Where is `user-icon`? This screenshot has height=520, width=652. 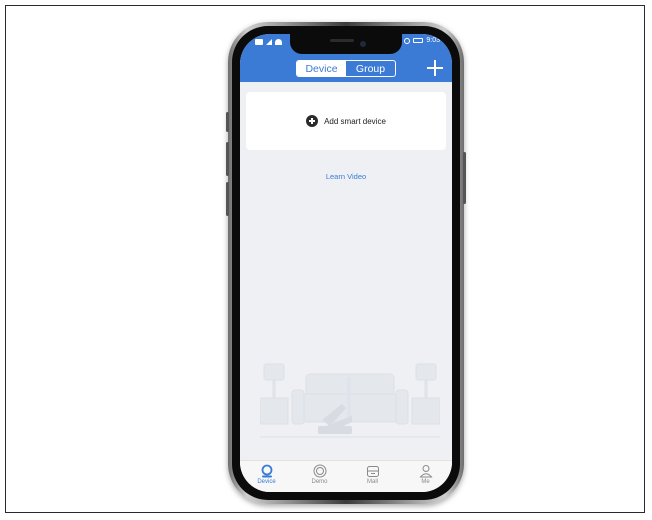 user-icon is located at coordinates (425, 471).